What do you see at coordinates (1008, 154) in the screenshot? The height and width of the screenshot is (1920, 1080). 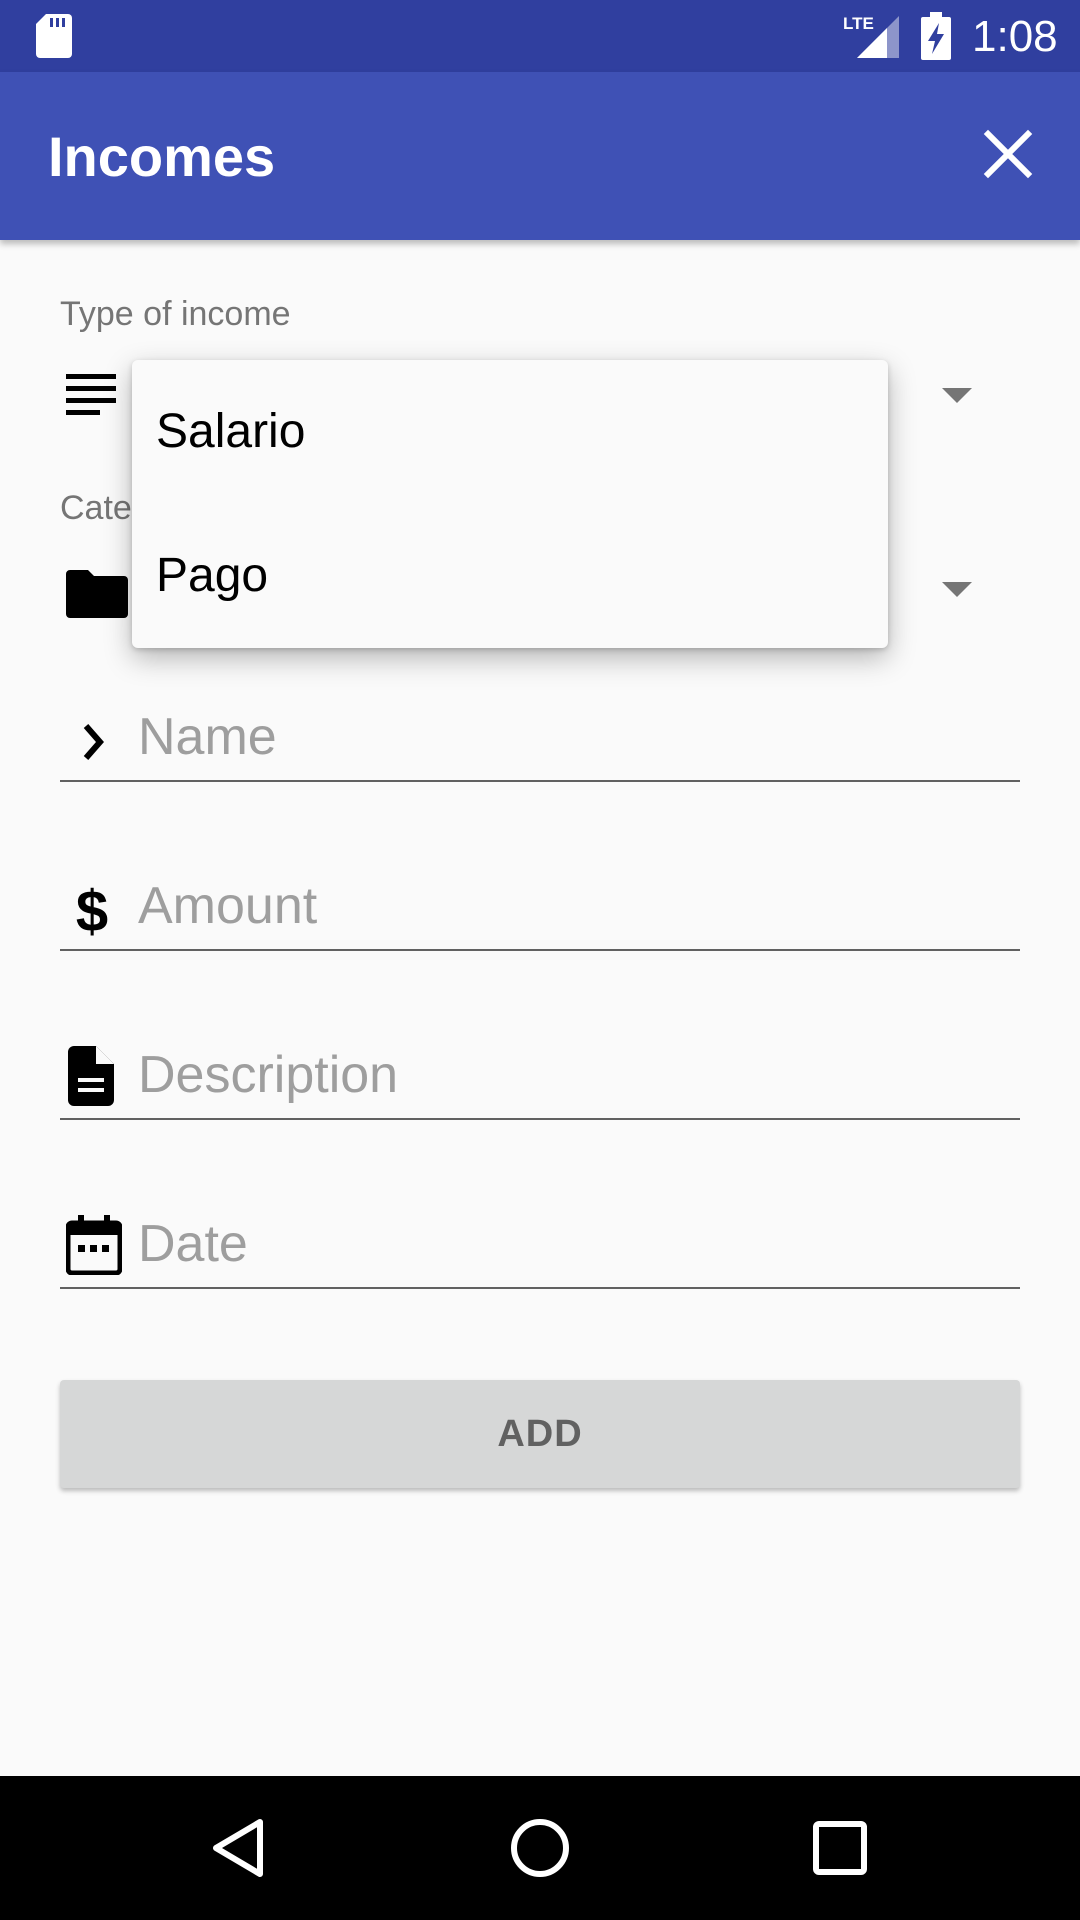 I see `close-icon` at bounding box center [1008, 154].